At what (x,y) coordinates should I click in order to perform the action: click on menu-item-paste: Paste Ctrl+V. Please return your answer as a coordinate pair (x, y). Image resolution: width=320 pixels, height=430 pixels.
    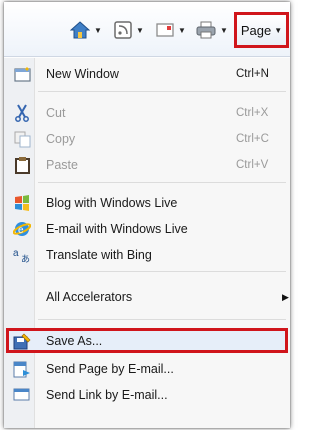
    Looking at the image, I should click on (147, 165).